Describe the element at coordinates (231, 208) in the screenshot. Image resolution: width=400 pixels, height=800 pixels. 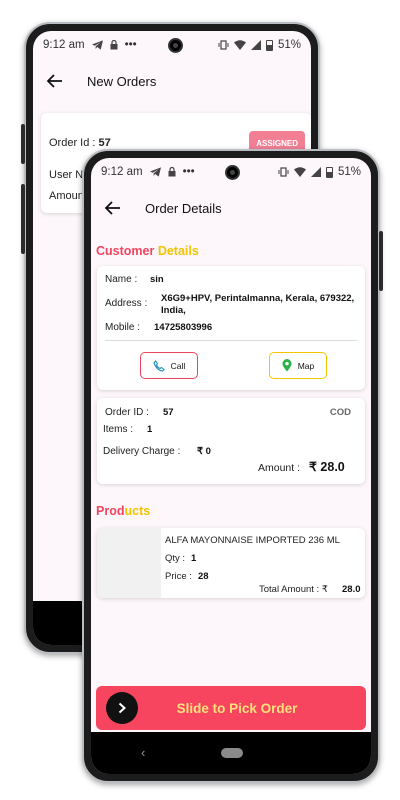
I see `app-bar: Order Details` at that location.